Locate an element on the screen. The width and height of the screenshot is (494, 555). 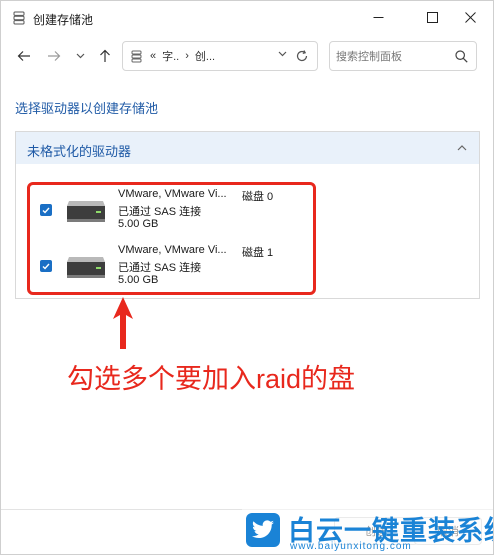
arrow-right-icon is located at coordinates (54, 56).